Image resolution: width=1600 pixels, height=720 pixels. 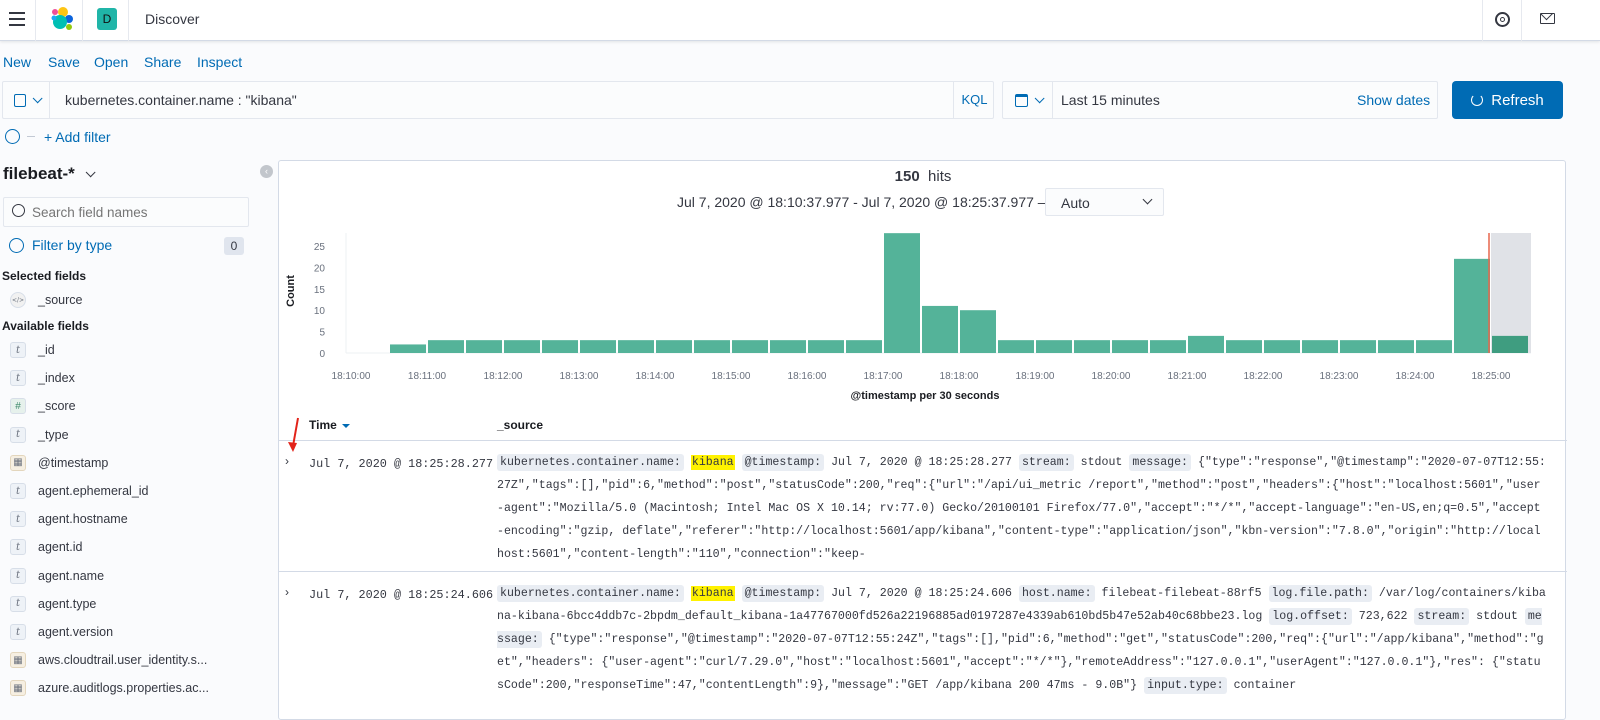 I want to click on field-item: t agent.id, so click(x=46, y=547).